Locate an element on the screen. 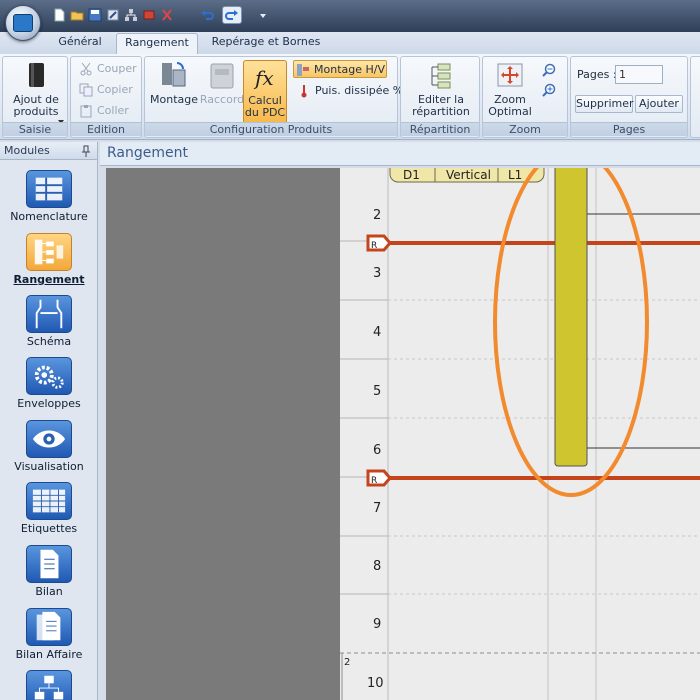 This screenshot has width=700, height=700. zoom-optimal-button: Zoom Optimal is located at coordinates (510, 89).